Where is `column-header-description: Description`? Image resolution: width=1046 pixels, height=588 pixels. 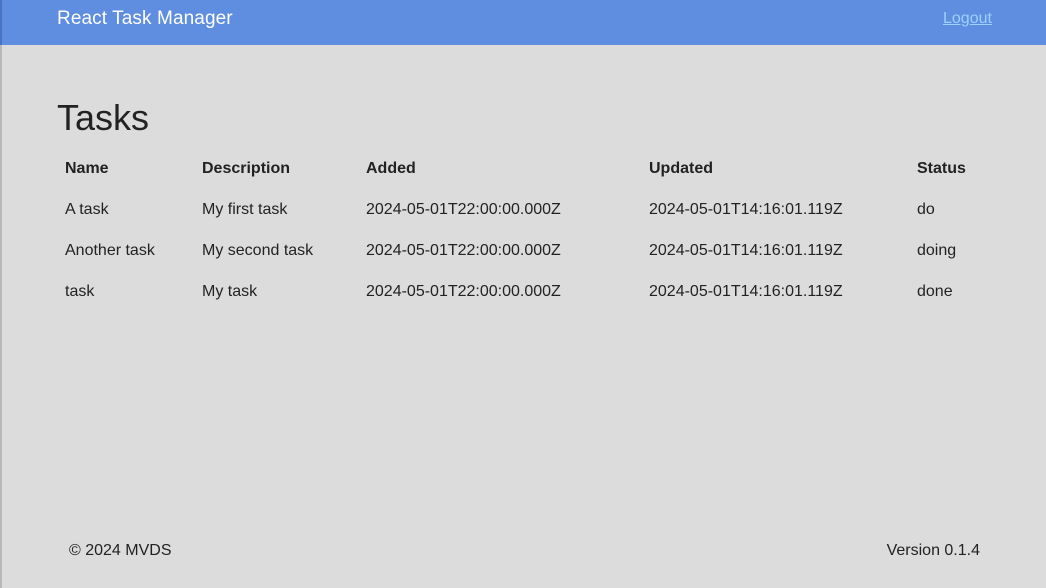 column-header-description: Description is located at coordinates (246, 168).